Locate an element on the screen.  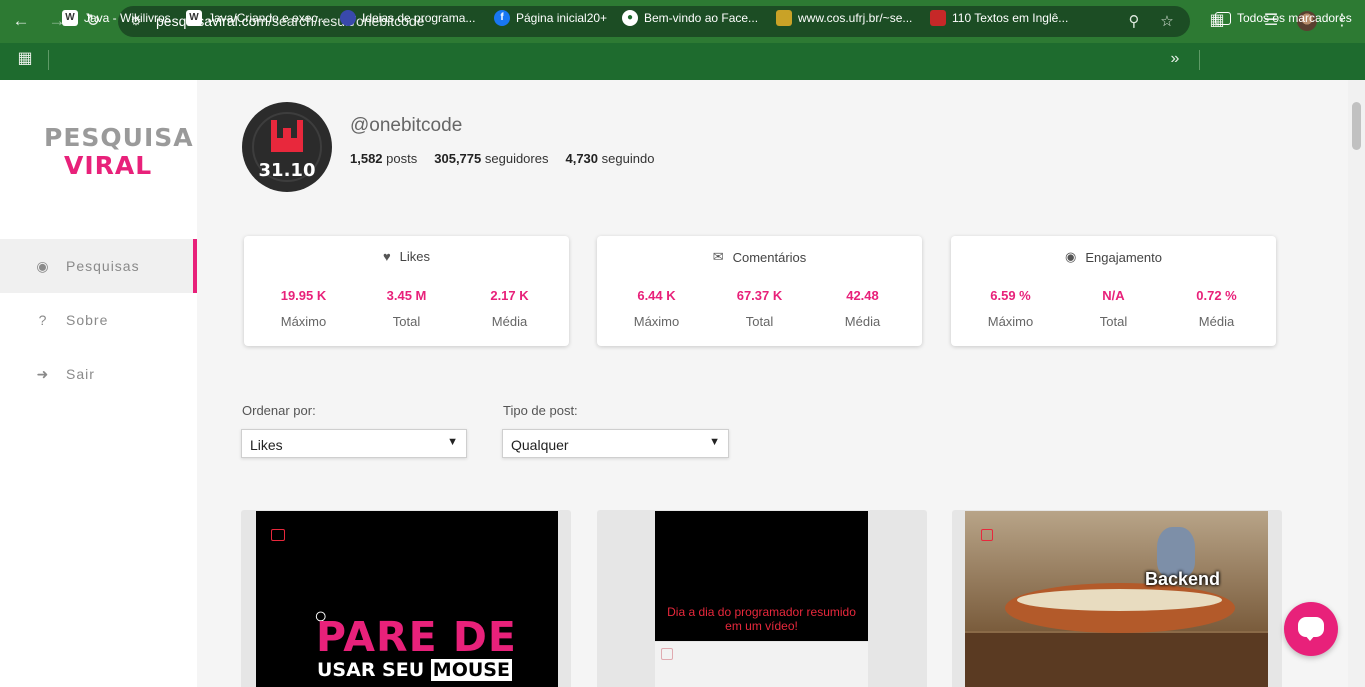
metric: 19.95 K Máximo is located at coordinates (303, 308).